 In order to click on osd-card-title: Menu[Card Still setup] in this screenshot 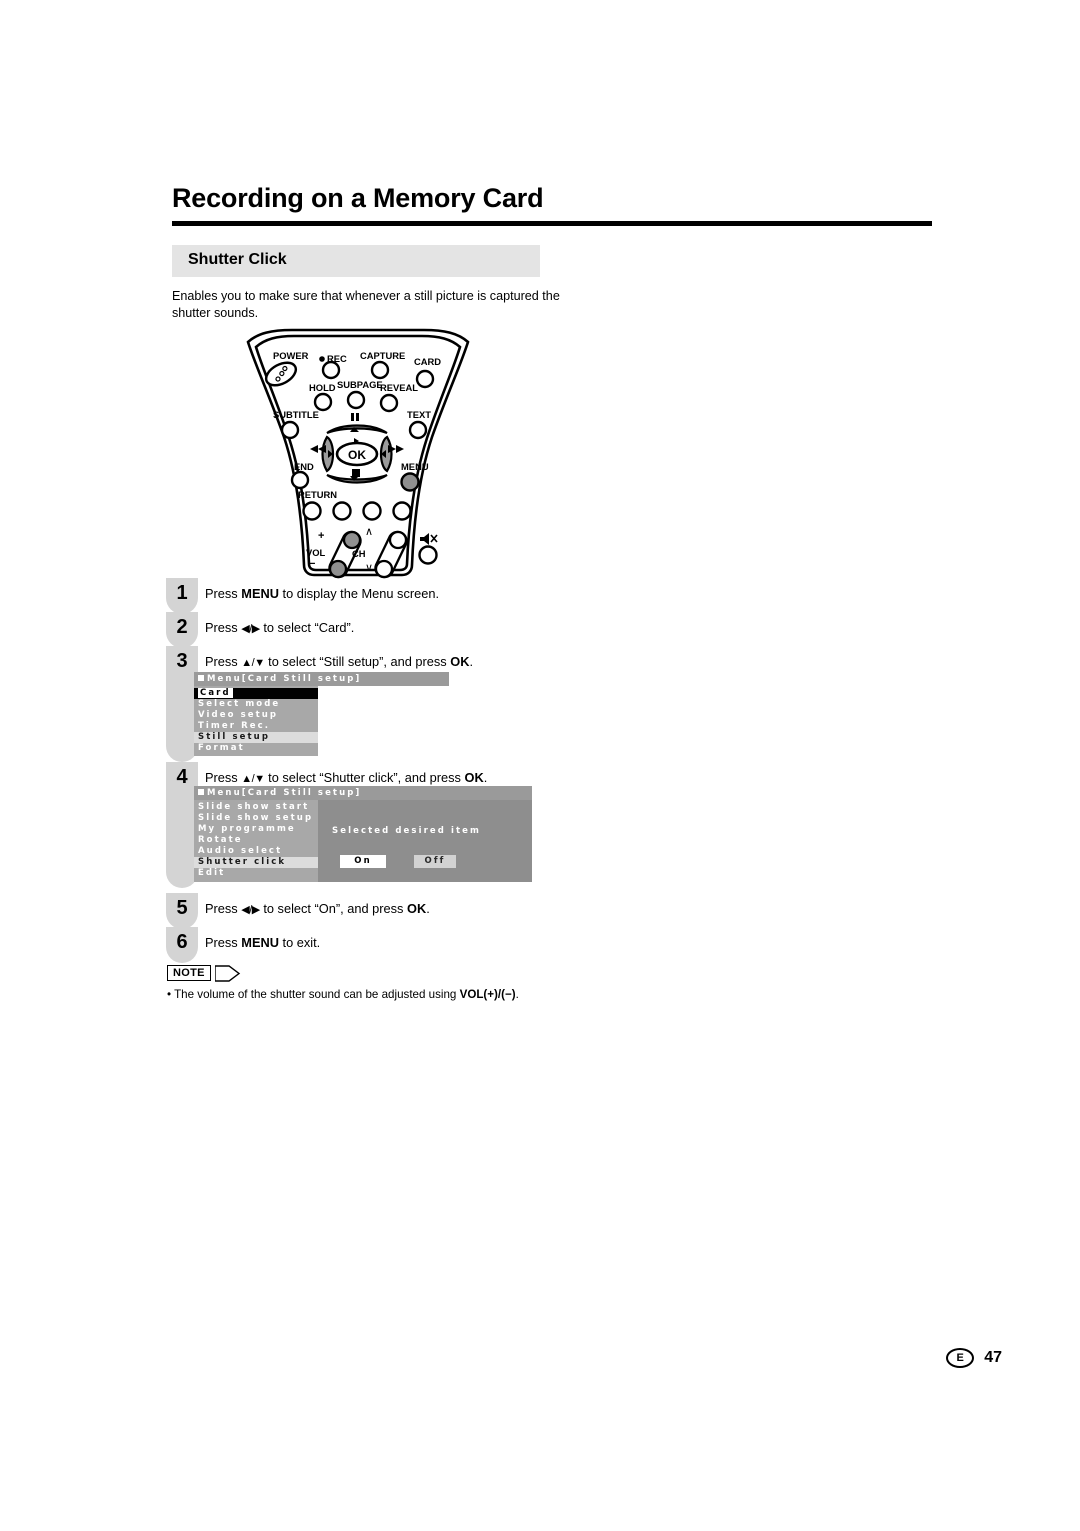, I will do `click(321, 679)`.